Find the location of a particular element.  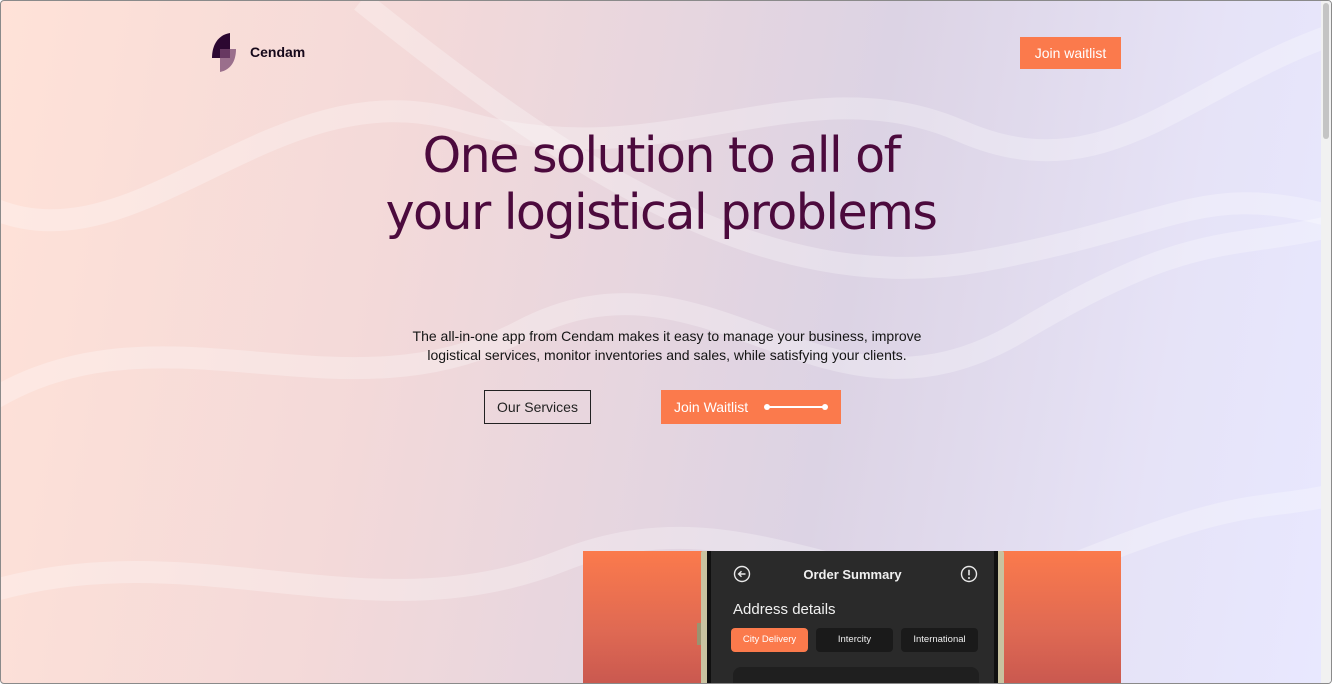

join-waitlist-hero-button: Join Waitlist is located at coordinates (751, 407).